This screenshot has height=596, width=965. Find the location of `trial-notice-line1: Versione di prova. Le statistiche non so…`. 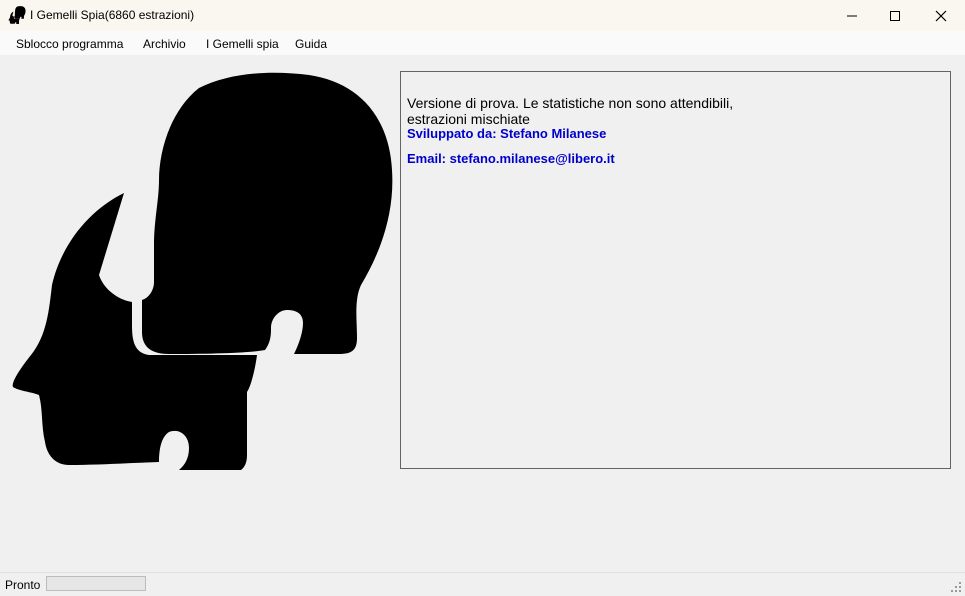

trial-notice-line1: Versione di prova. Le statistiche non so… is located at coordinates (570, 103).